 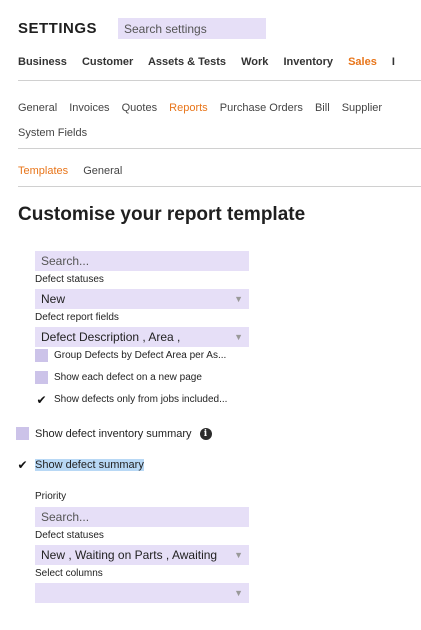 I want to click on subnav-invoices: Invoices, so click(x=89, y=108).